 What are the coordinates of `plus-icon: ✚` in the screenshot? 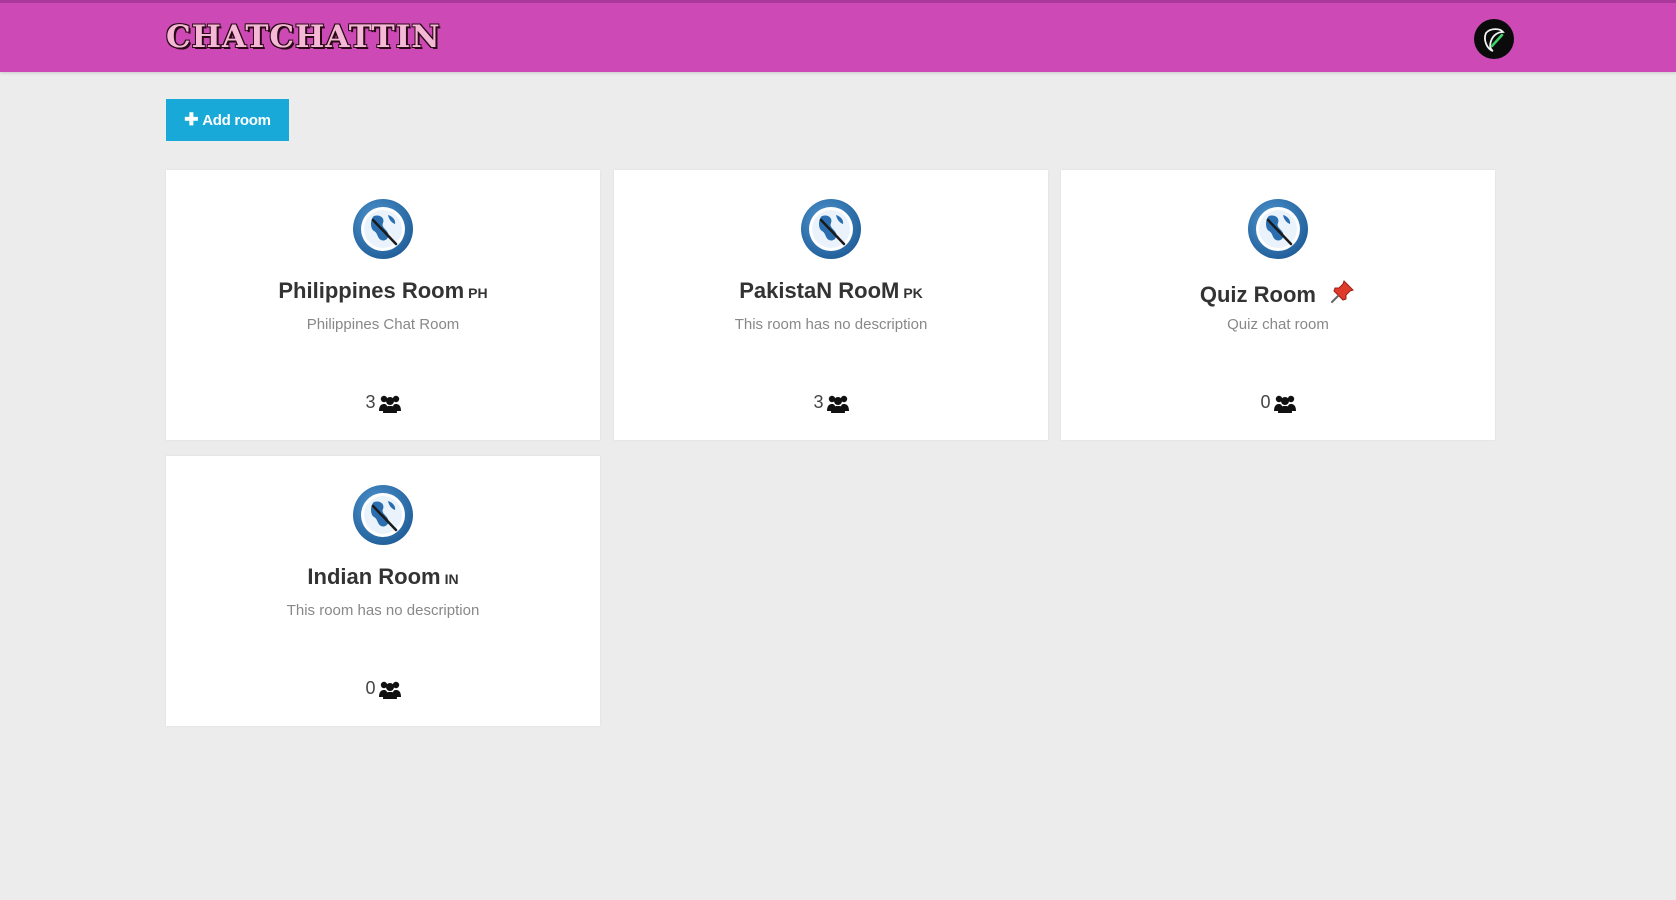 It's located at (191, 119).